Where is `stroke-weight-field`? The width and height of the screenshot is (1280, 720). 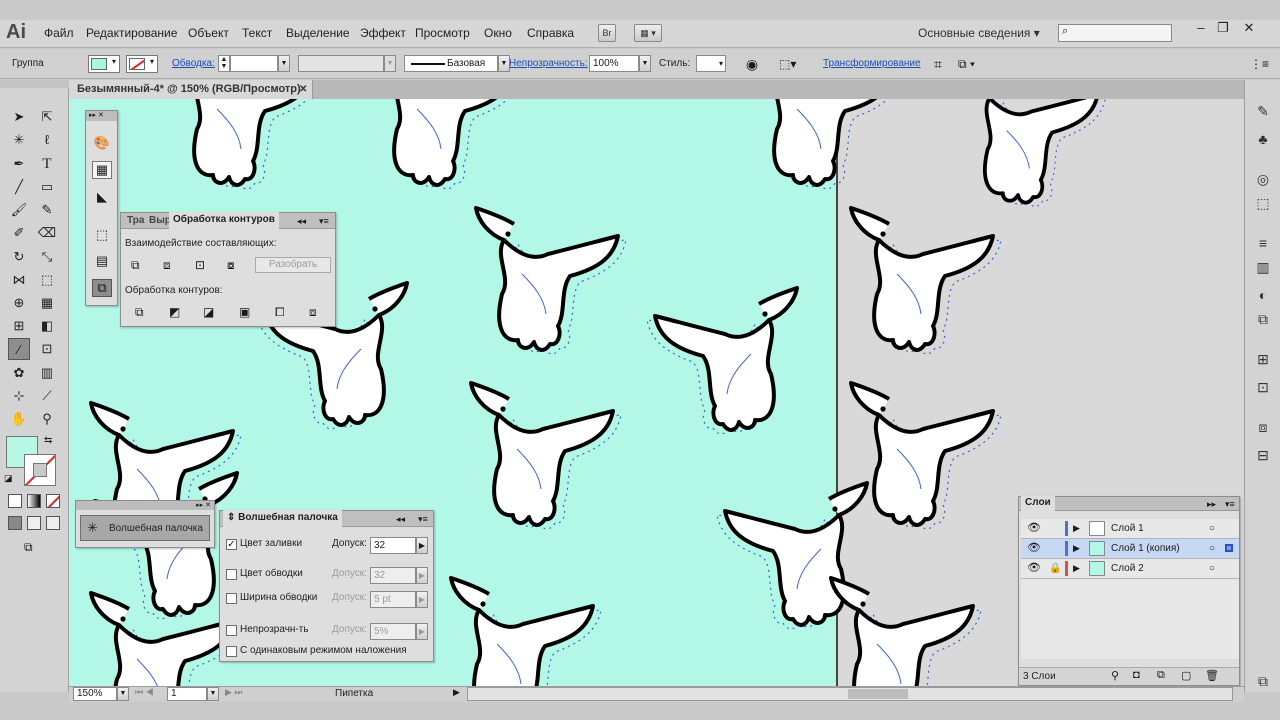
stroke-weight-field is located at coordinates (254, 63).